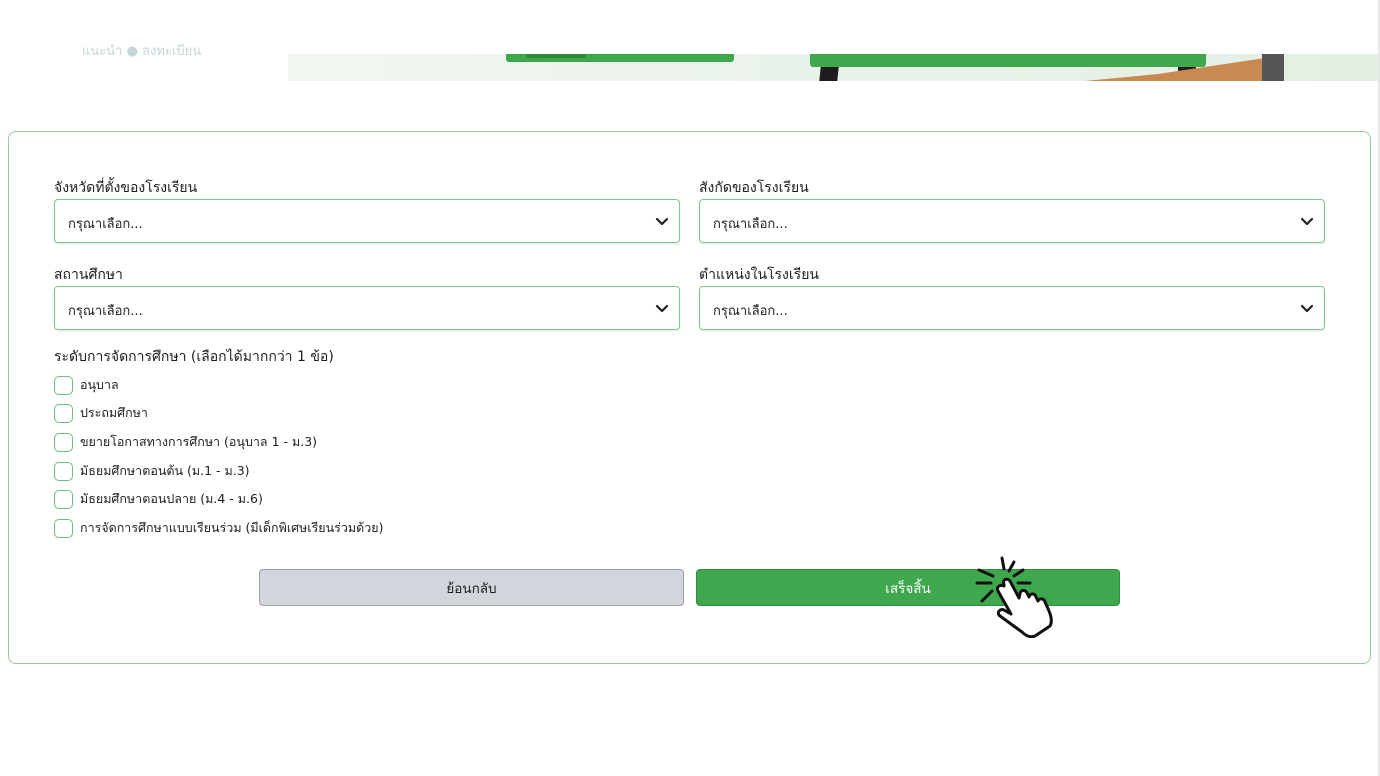 The height and width of the screenshot is (776, 1380). I want to click on header-banner: แนะนำ ● ลงทะเบียน, so click(690, 40).